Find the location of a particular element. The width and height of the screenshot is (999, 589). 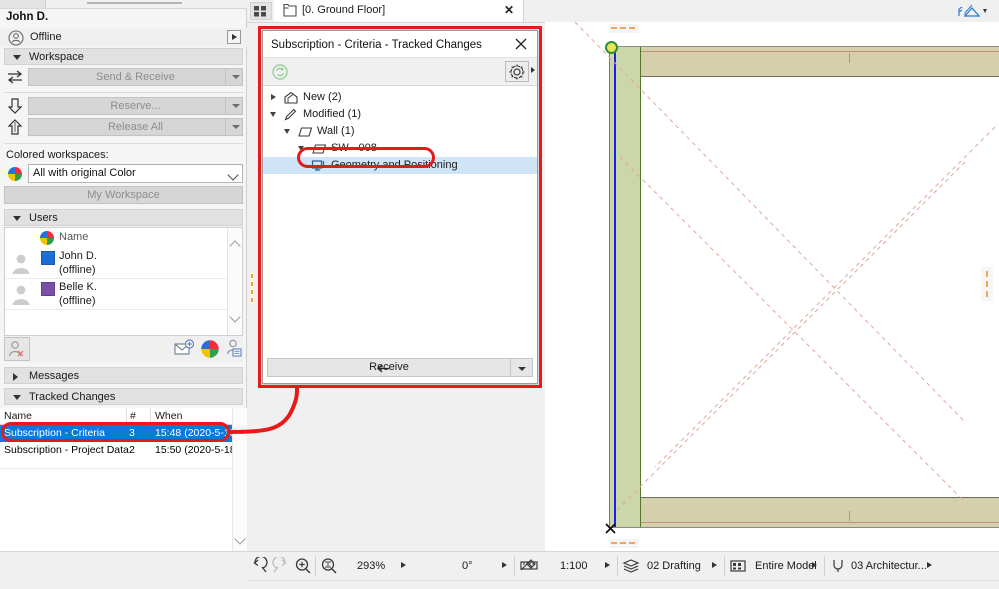

layer-dropdown-icon is located at coordinates (714, 565).